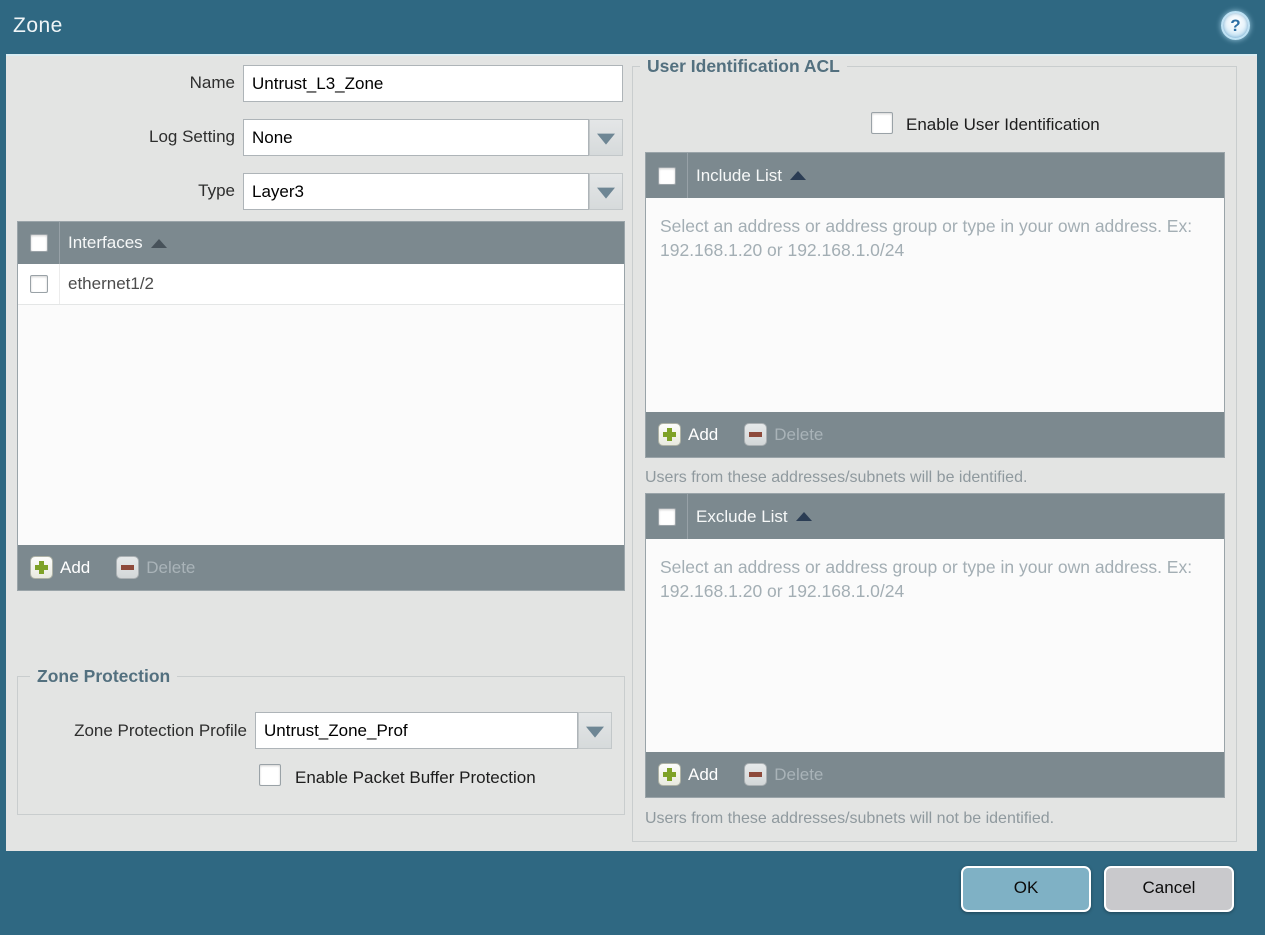  Describe the element at coordinates (666, 516) in the screenshot. I see `exclude-select-all-checkbox` at that location.